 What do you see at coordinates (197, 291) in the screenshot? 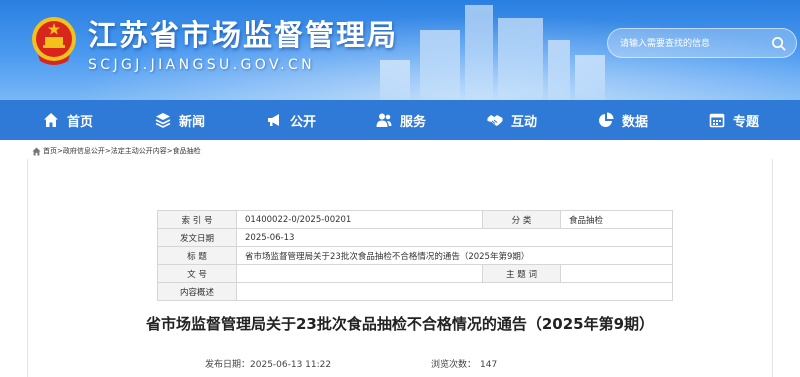
I see `summary-label: 内容概述` at bounding box center [197, 291].